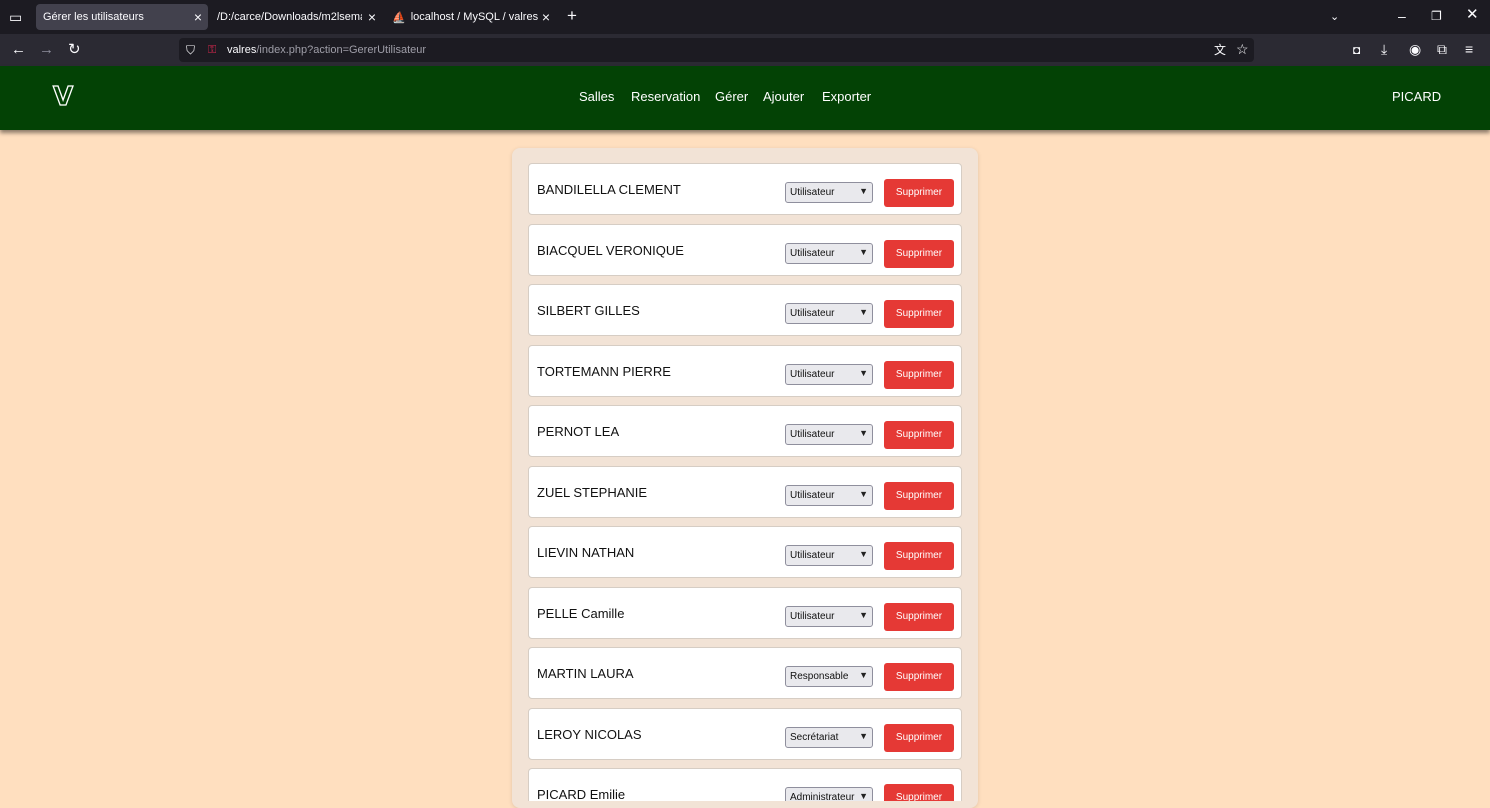 The height and width of the screenshot is (808, 1490). Describe the element at coordinates (212, 50) in the screenshot. I see `lock-insecure-icon: ⚿` at that location.